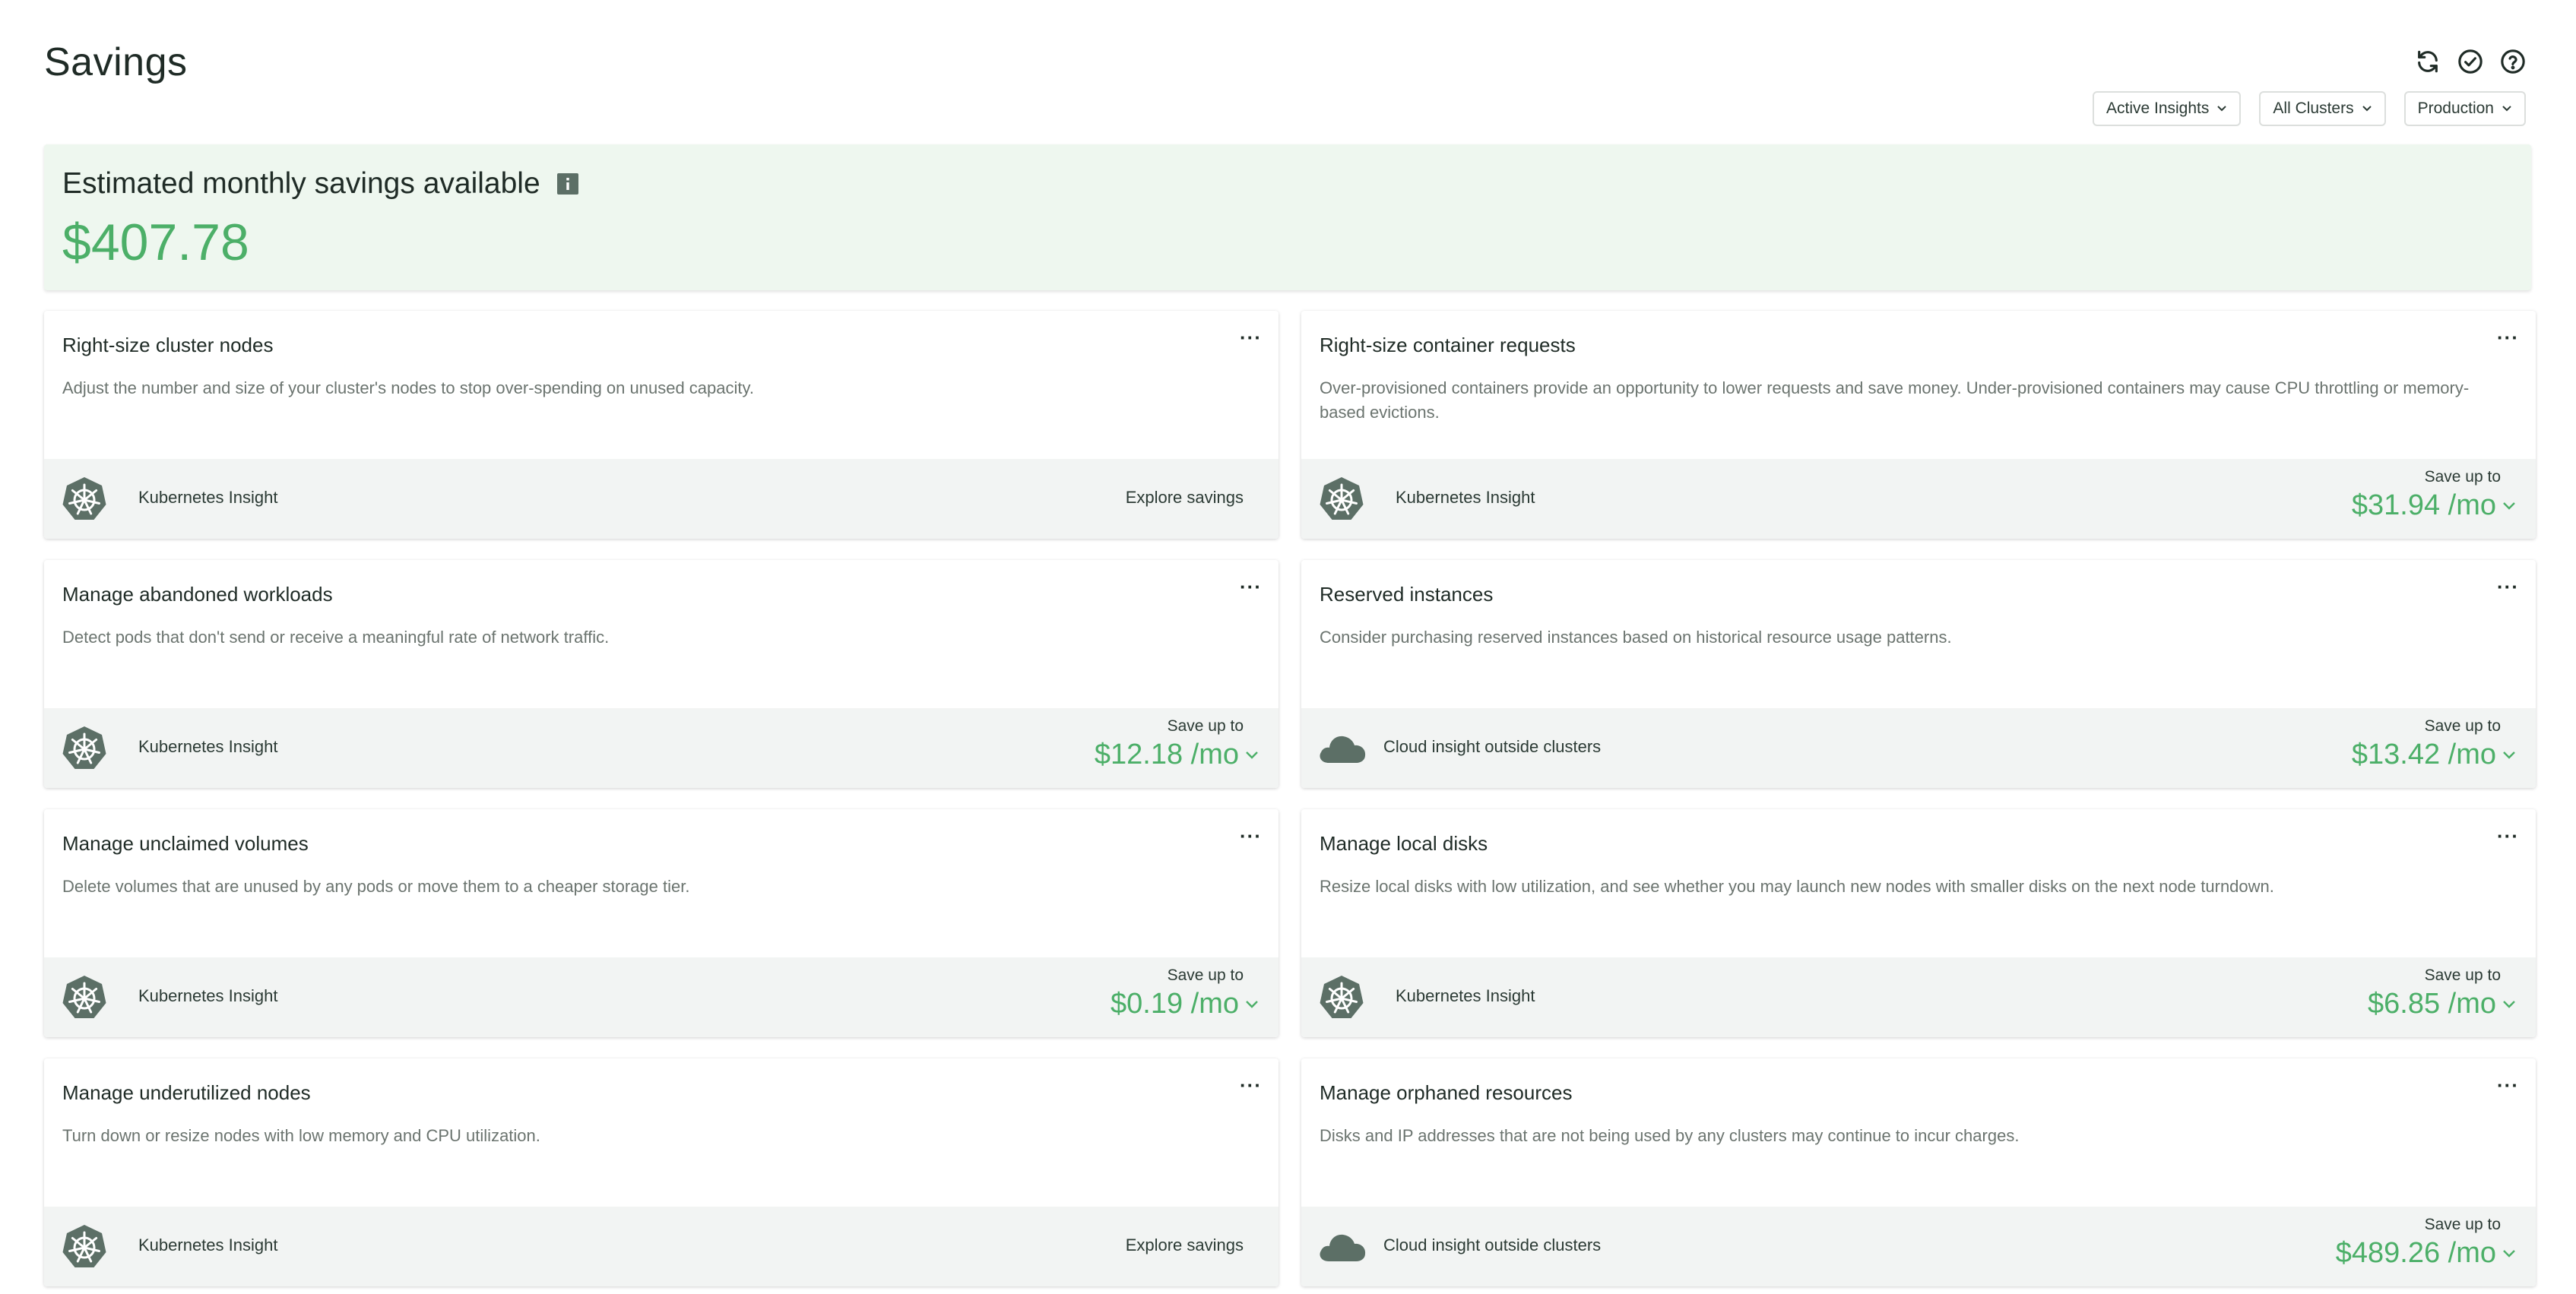  I want to click on summary-title-row: Estimated monthly savings available, so click(320, 184).